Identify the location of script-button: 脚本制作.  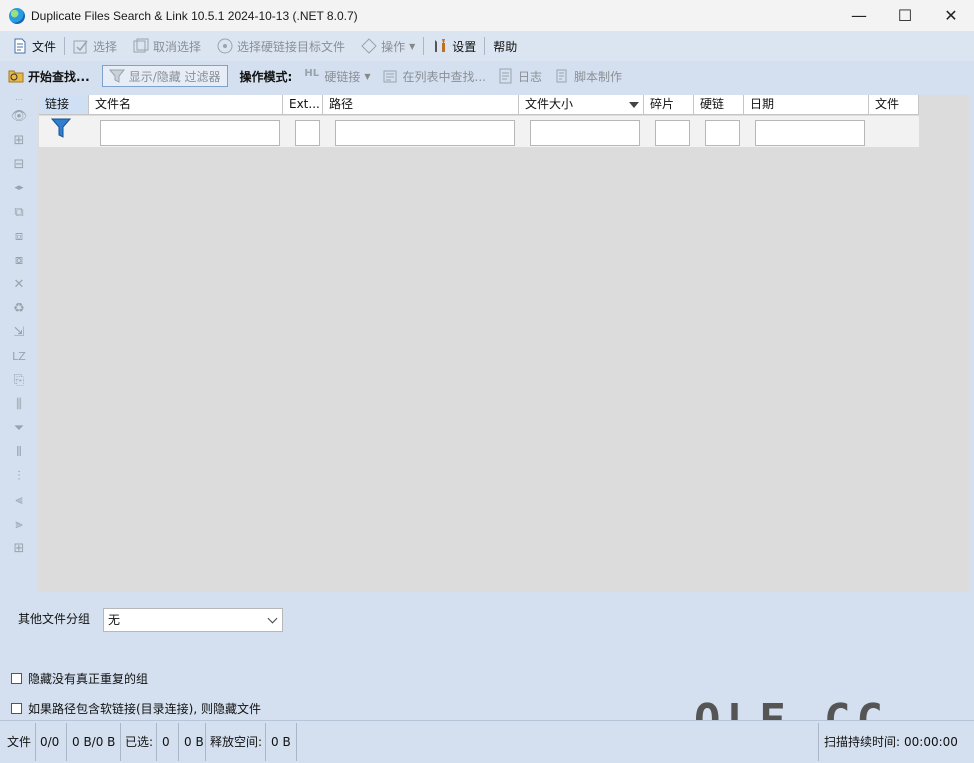
(588, 76).